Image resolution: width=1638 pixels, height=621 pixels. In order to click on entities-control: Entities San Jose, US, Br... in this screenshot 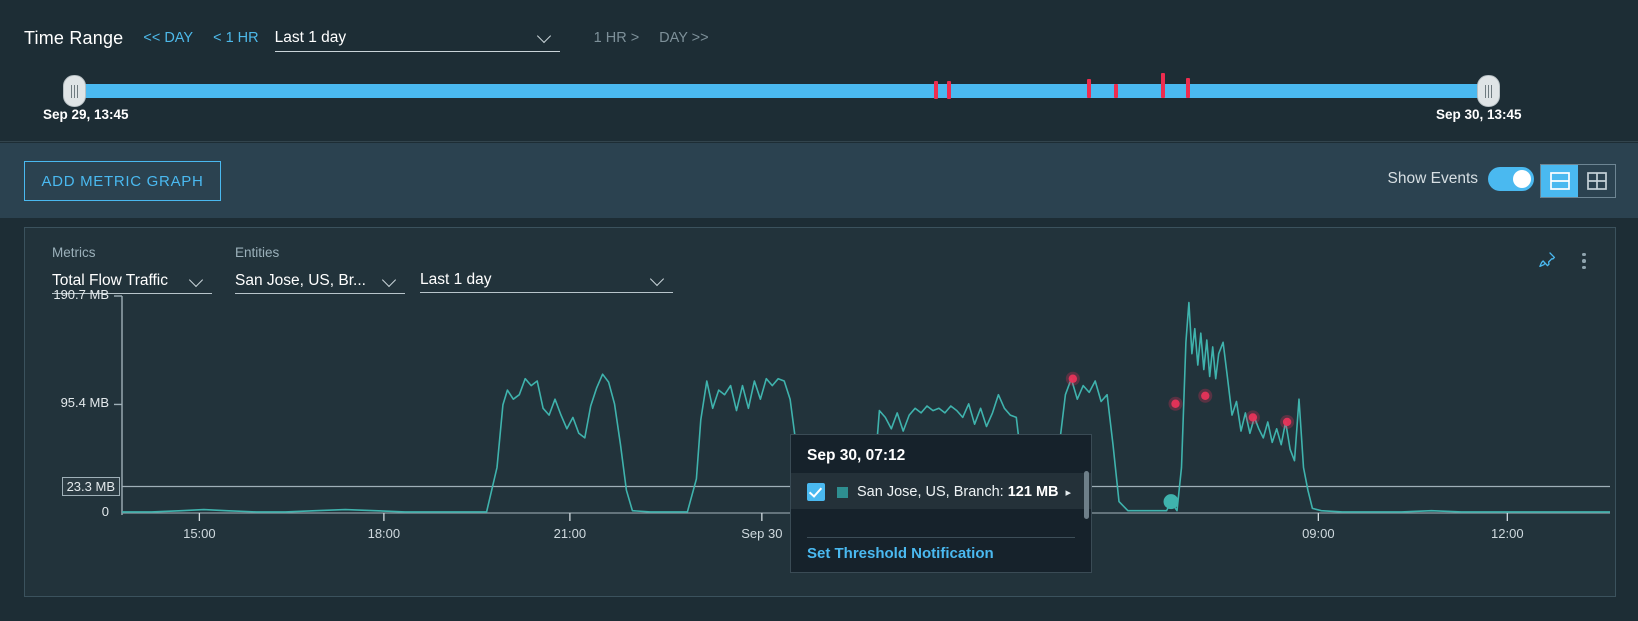, I will do `click(320, 269)`.